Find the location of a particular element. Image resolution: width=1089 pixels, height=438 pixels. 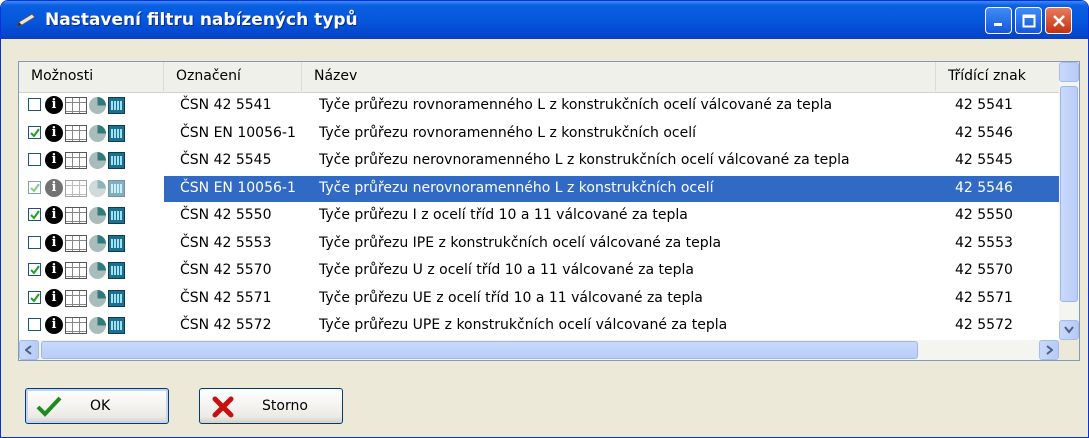

horizontal-scrollbar is located at coordinates (539, 350).